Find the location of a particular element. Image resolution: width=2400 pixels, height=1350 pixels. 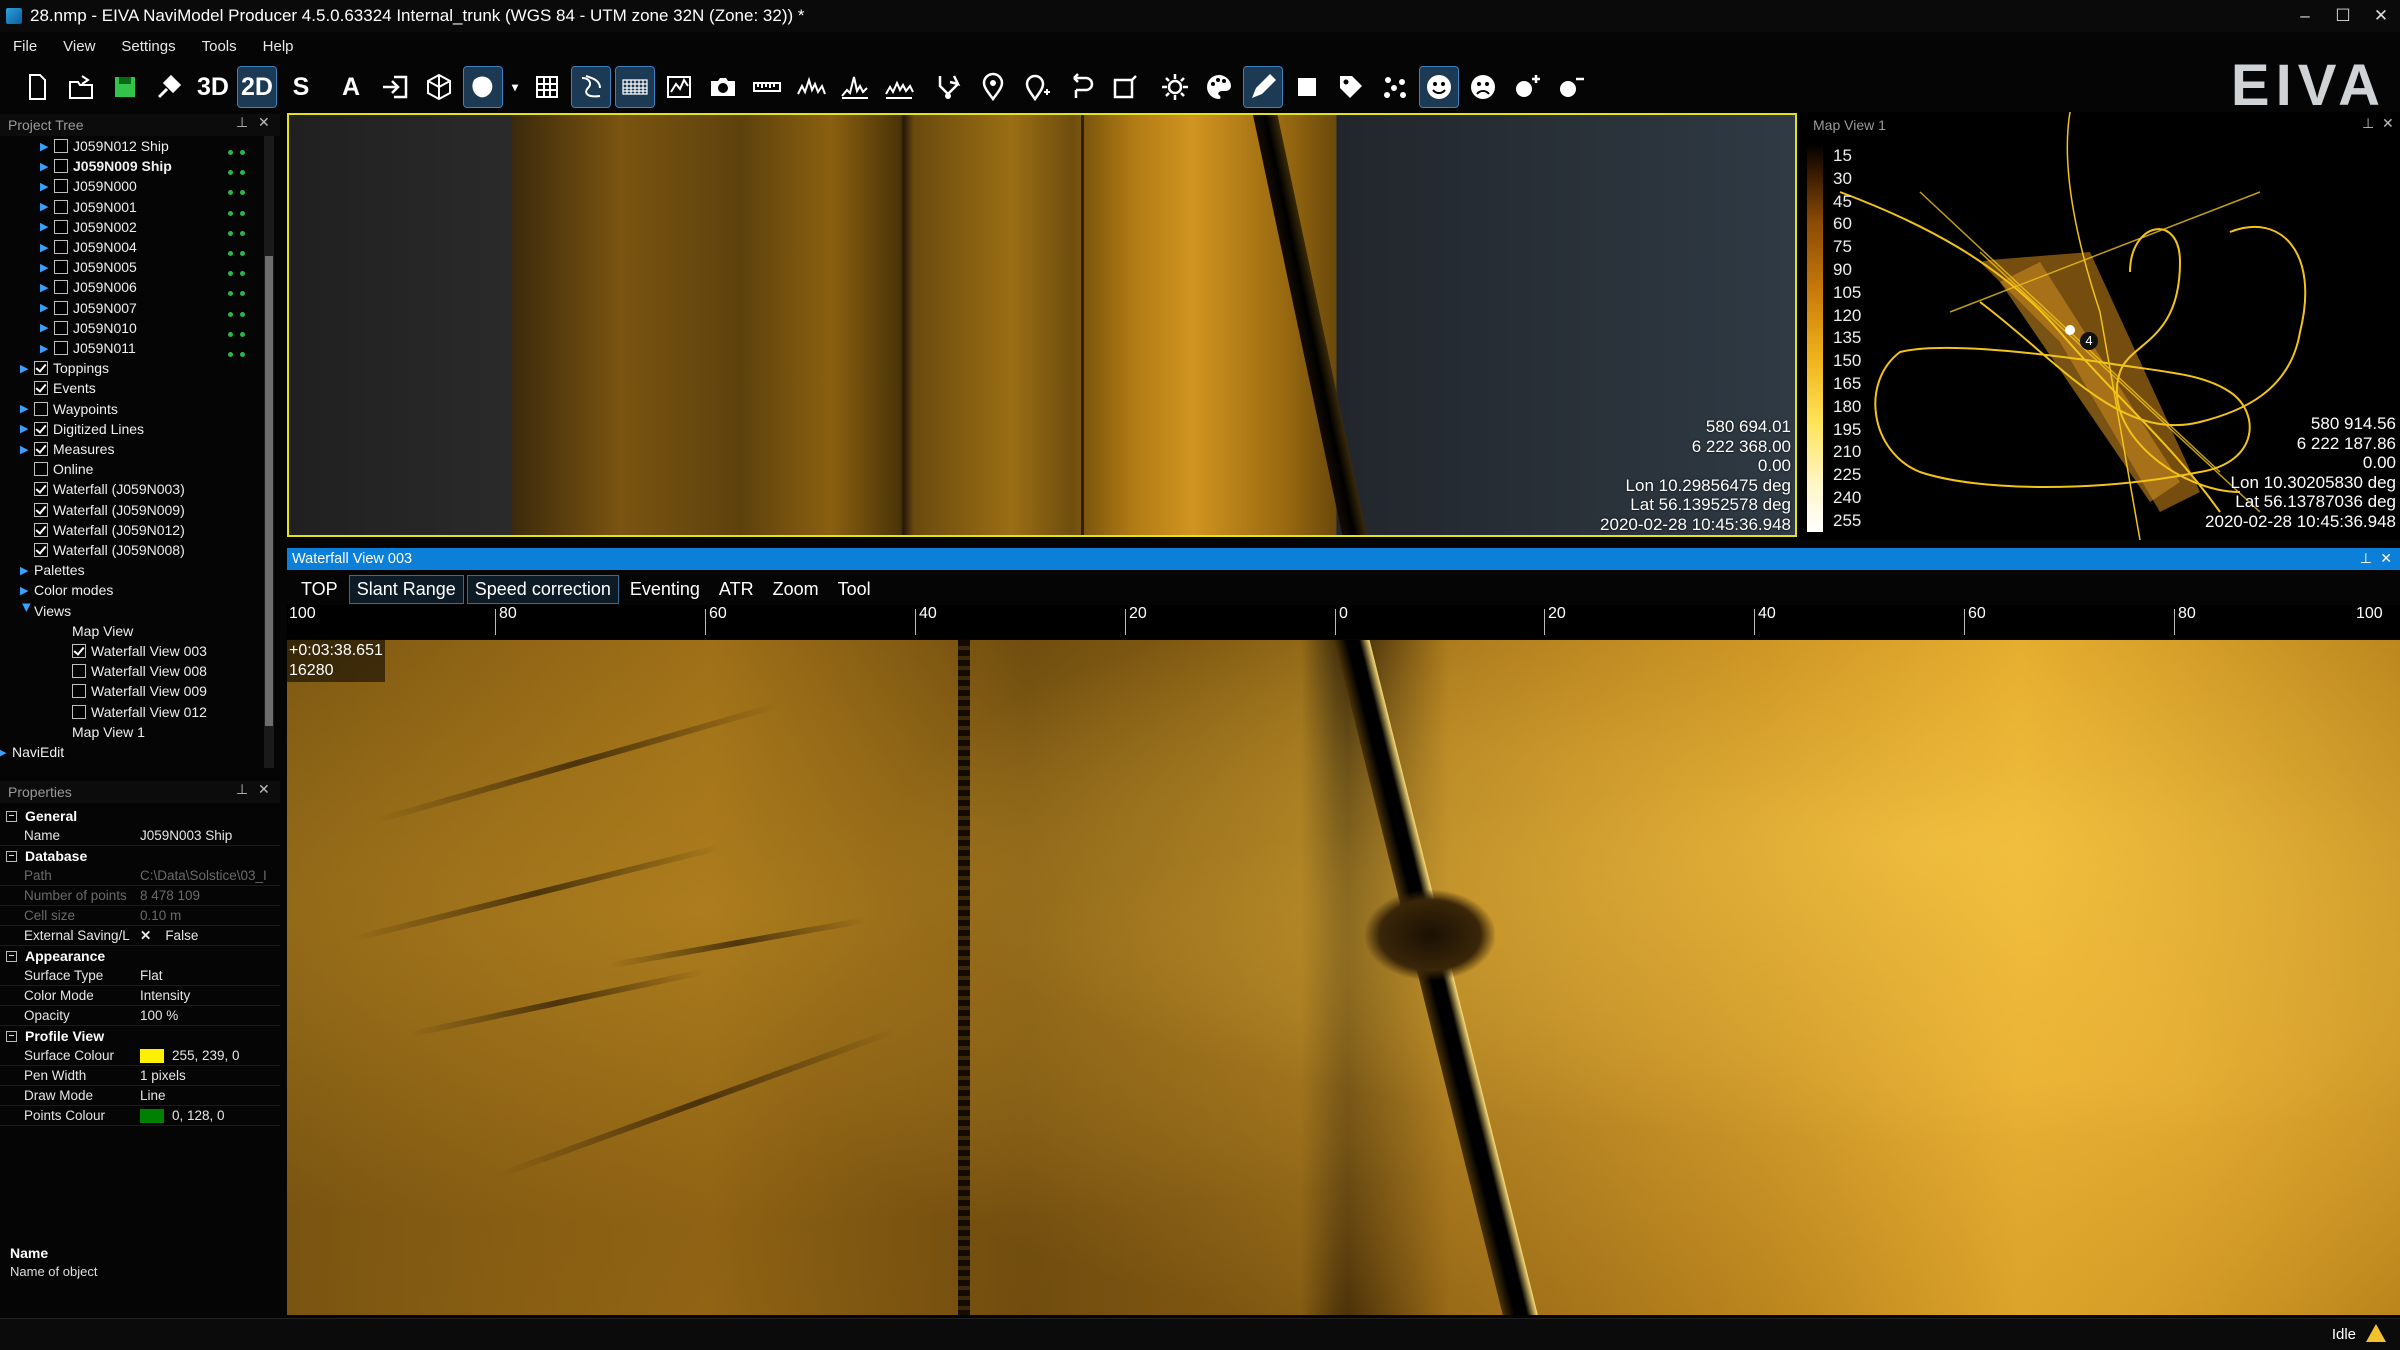

gear-burst-icon is located at coordinates (1175, 87).